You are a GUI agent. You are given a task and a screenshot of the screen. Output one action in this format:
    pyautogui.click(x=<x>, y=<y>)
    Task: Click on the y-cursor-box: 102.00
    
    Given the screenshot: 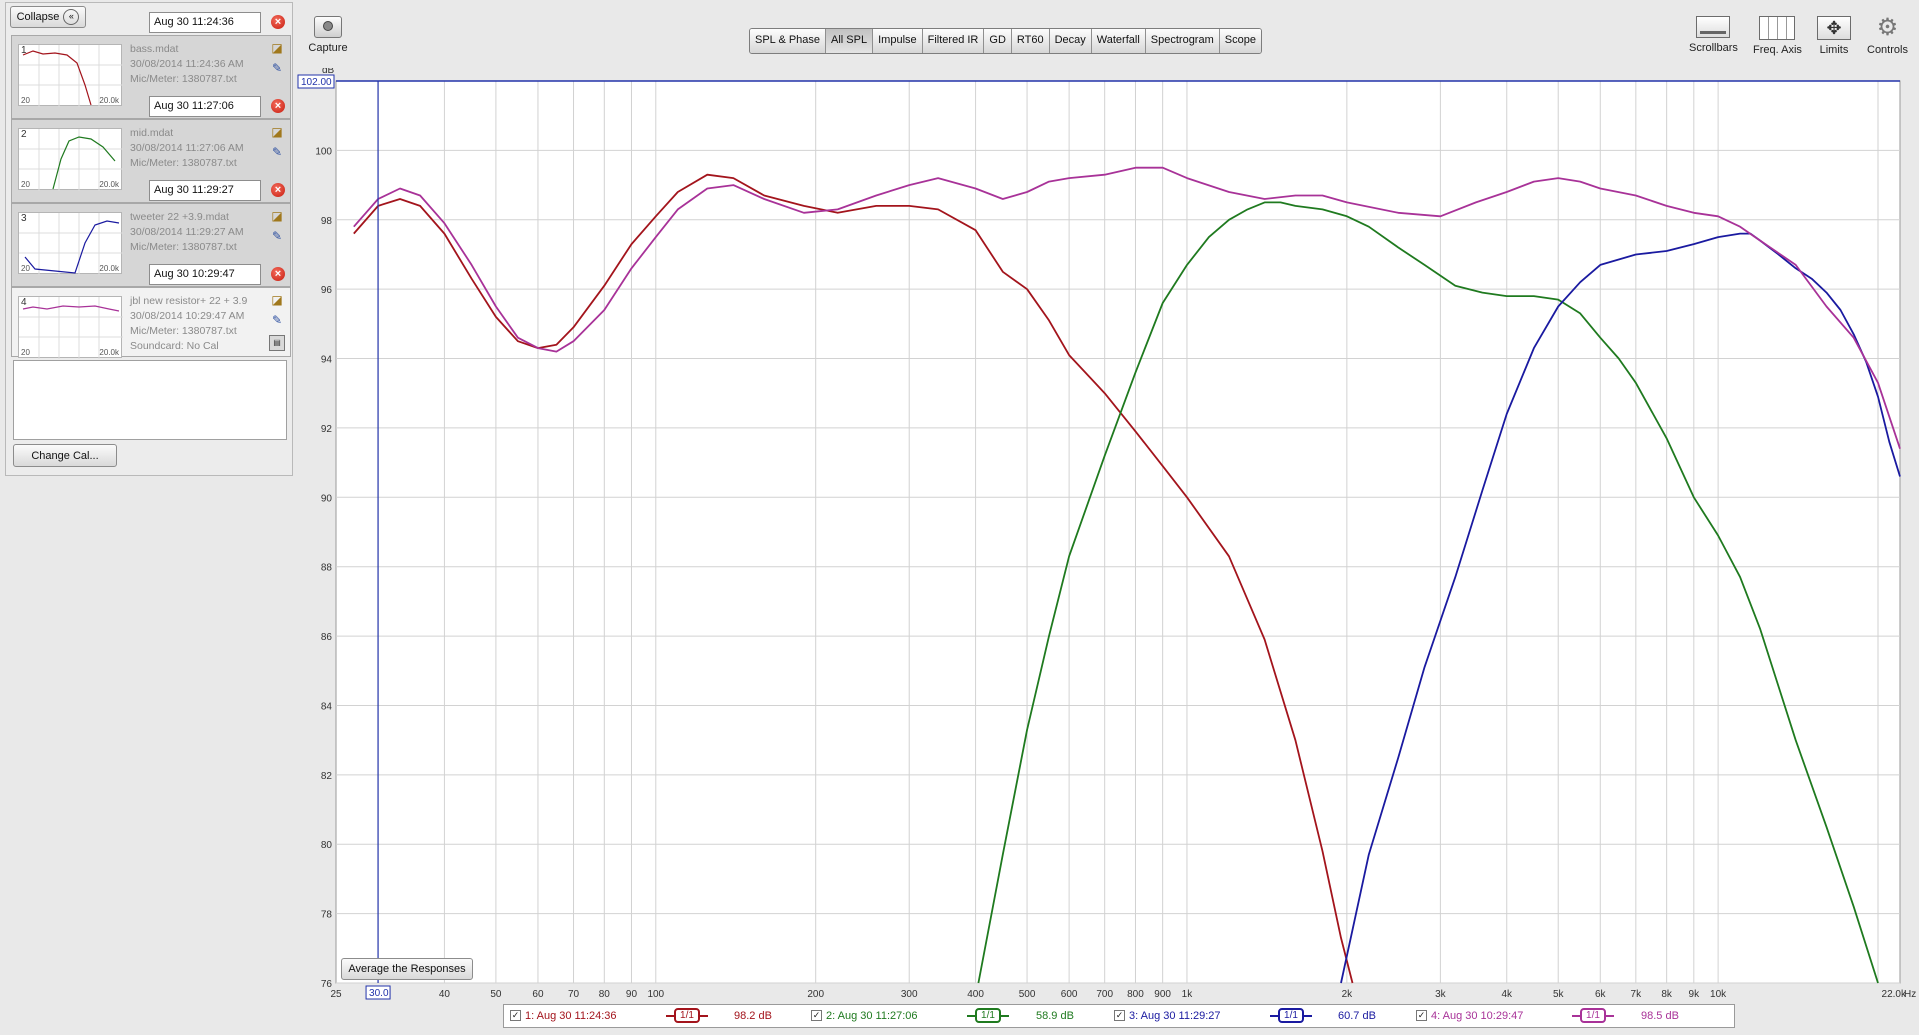 What is the action you would take?
    pyautogui.click(x=316, y=81)
    